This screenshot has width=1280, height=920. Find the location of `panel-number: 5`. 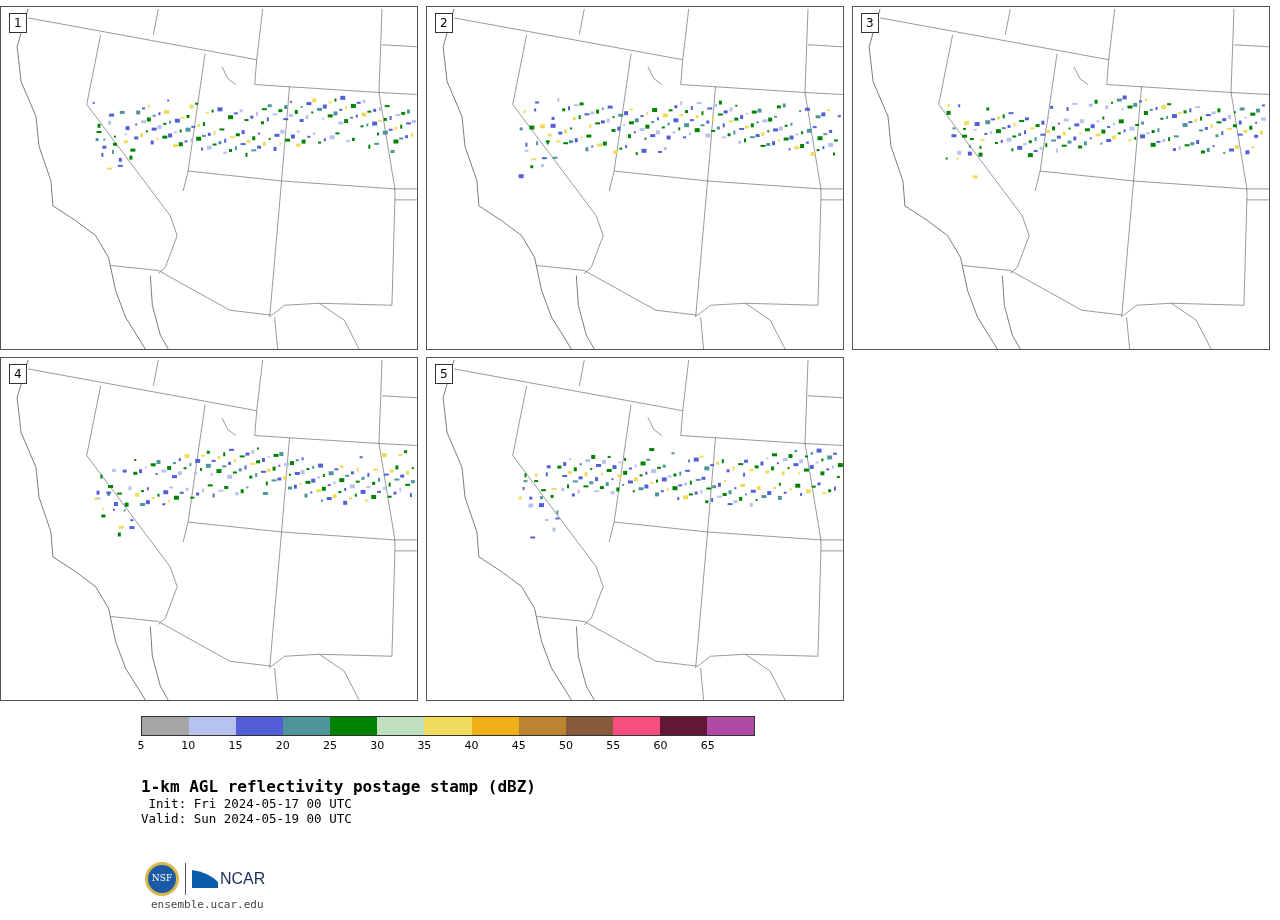

panel-number: 5 is located at coordinates (444, 374).